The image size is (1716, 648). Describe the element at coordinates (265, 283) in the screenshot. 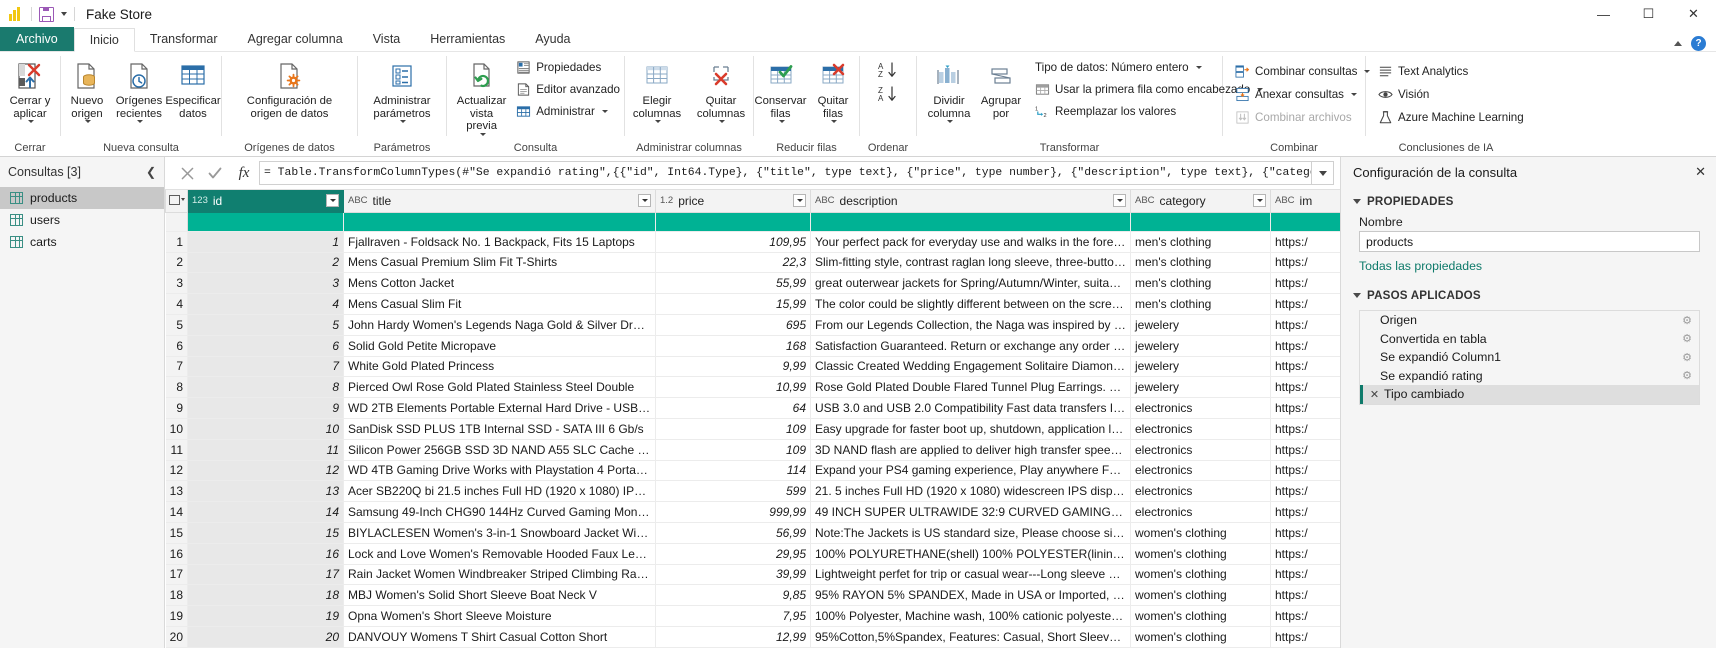

I see `cell-id: 3` at that location.